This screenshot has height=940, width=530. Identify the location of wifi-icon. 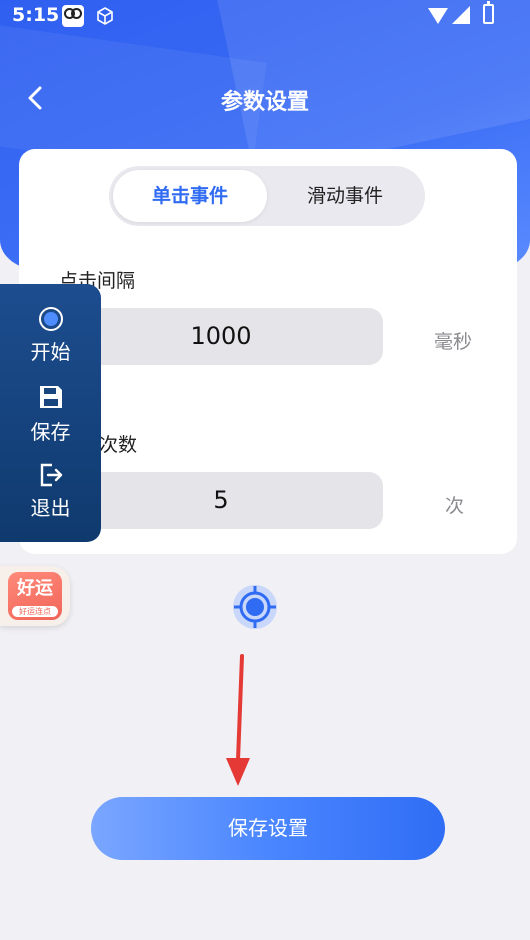
(438, 16).